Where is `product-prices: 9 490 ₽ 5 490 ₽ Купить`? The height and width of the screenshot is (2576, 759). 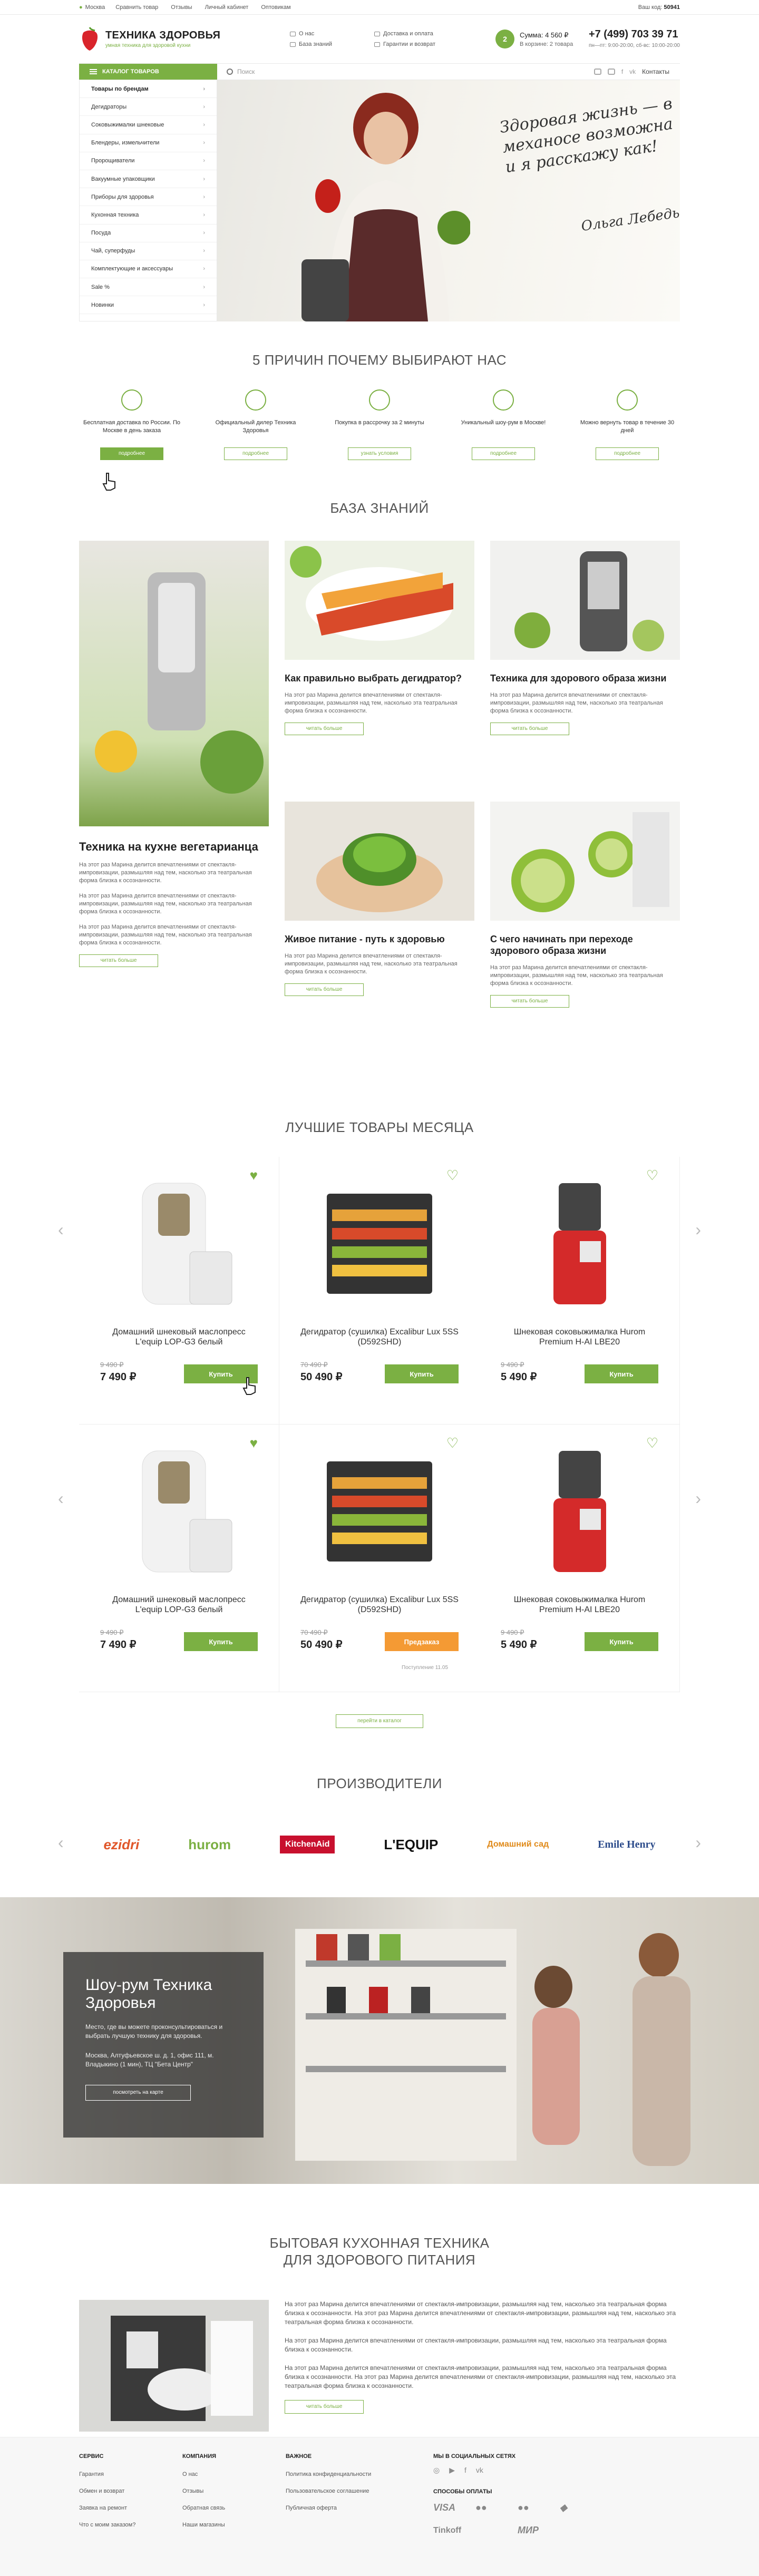
product-prices: 9 490 ₽ 5 490 ₽ Купить is located at coordinates (579, 1639).